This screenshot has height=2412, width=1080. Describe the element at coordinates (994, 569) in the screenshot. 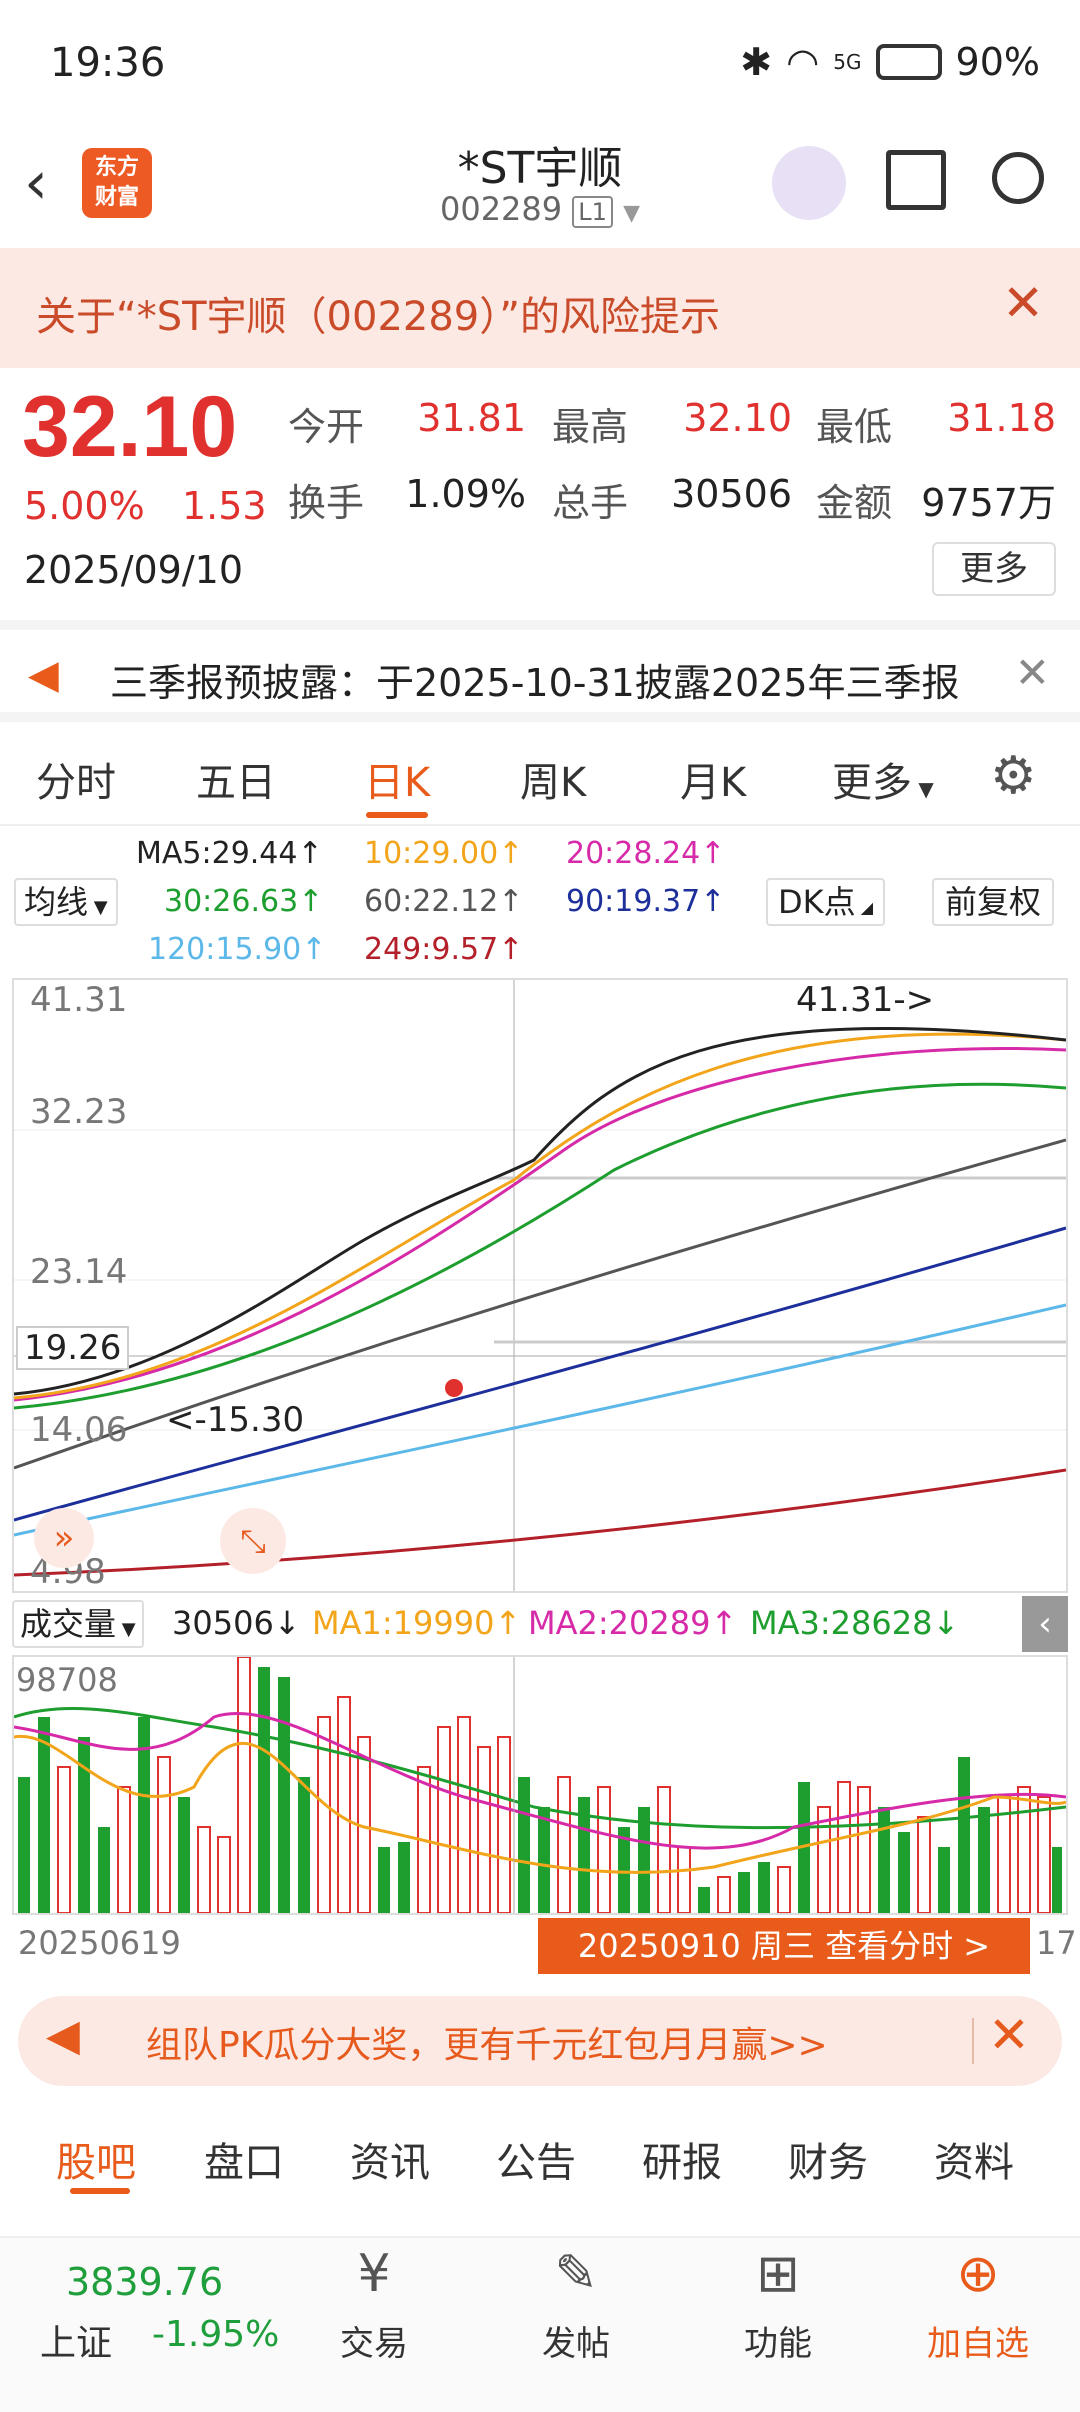

I see `more-button: 更多` at that location.